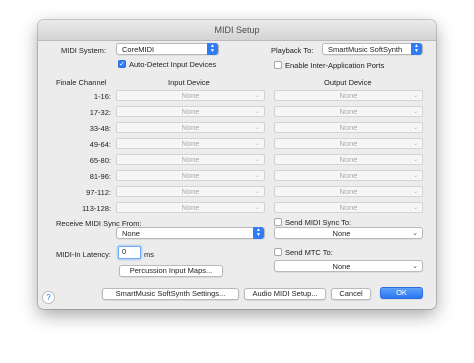 The image size is (474, 363). Describe the element at coordinates (365, 49) in the screenshot. I see `playback-to-value: SmartMusic SoftSynth` at that location.